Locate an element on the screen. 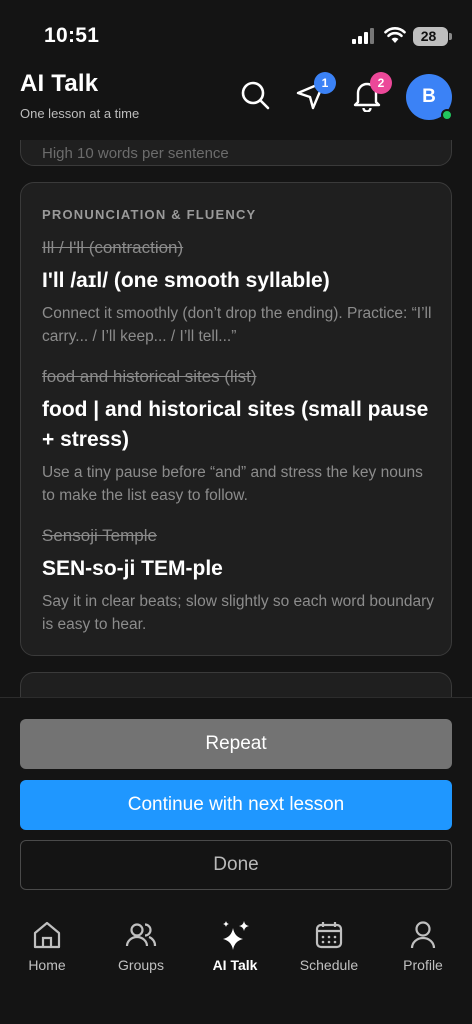 The height and width of the screenshot is (1024, 472). section-title: PRONUNCIATION & FLUENCY is located at coordinates (149, 214).